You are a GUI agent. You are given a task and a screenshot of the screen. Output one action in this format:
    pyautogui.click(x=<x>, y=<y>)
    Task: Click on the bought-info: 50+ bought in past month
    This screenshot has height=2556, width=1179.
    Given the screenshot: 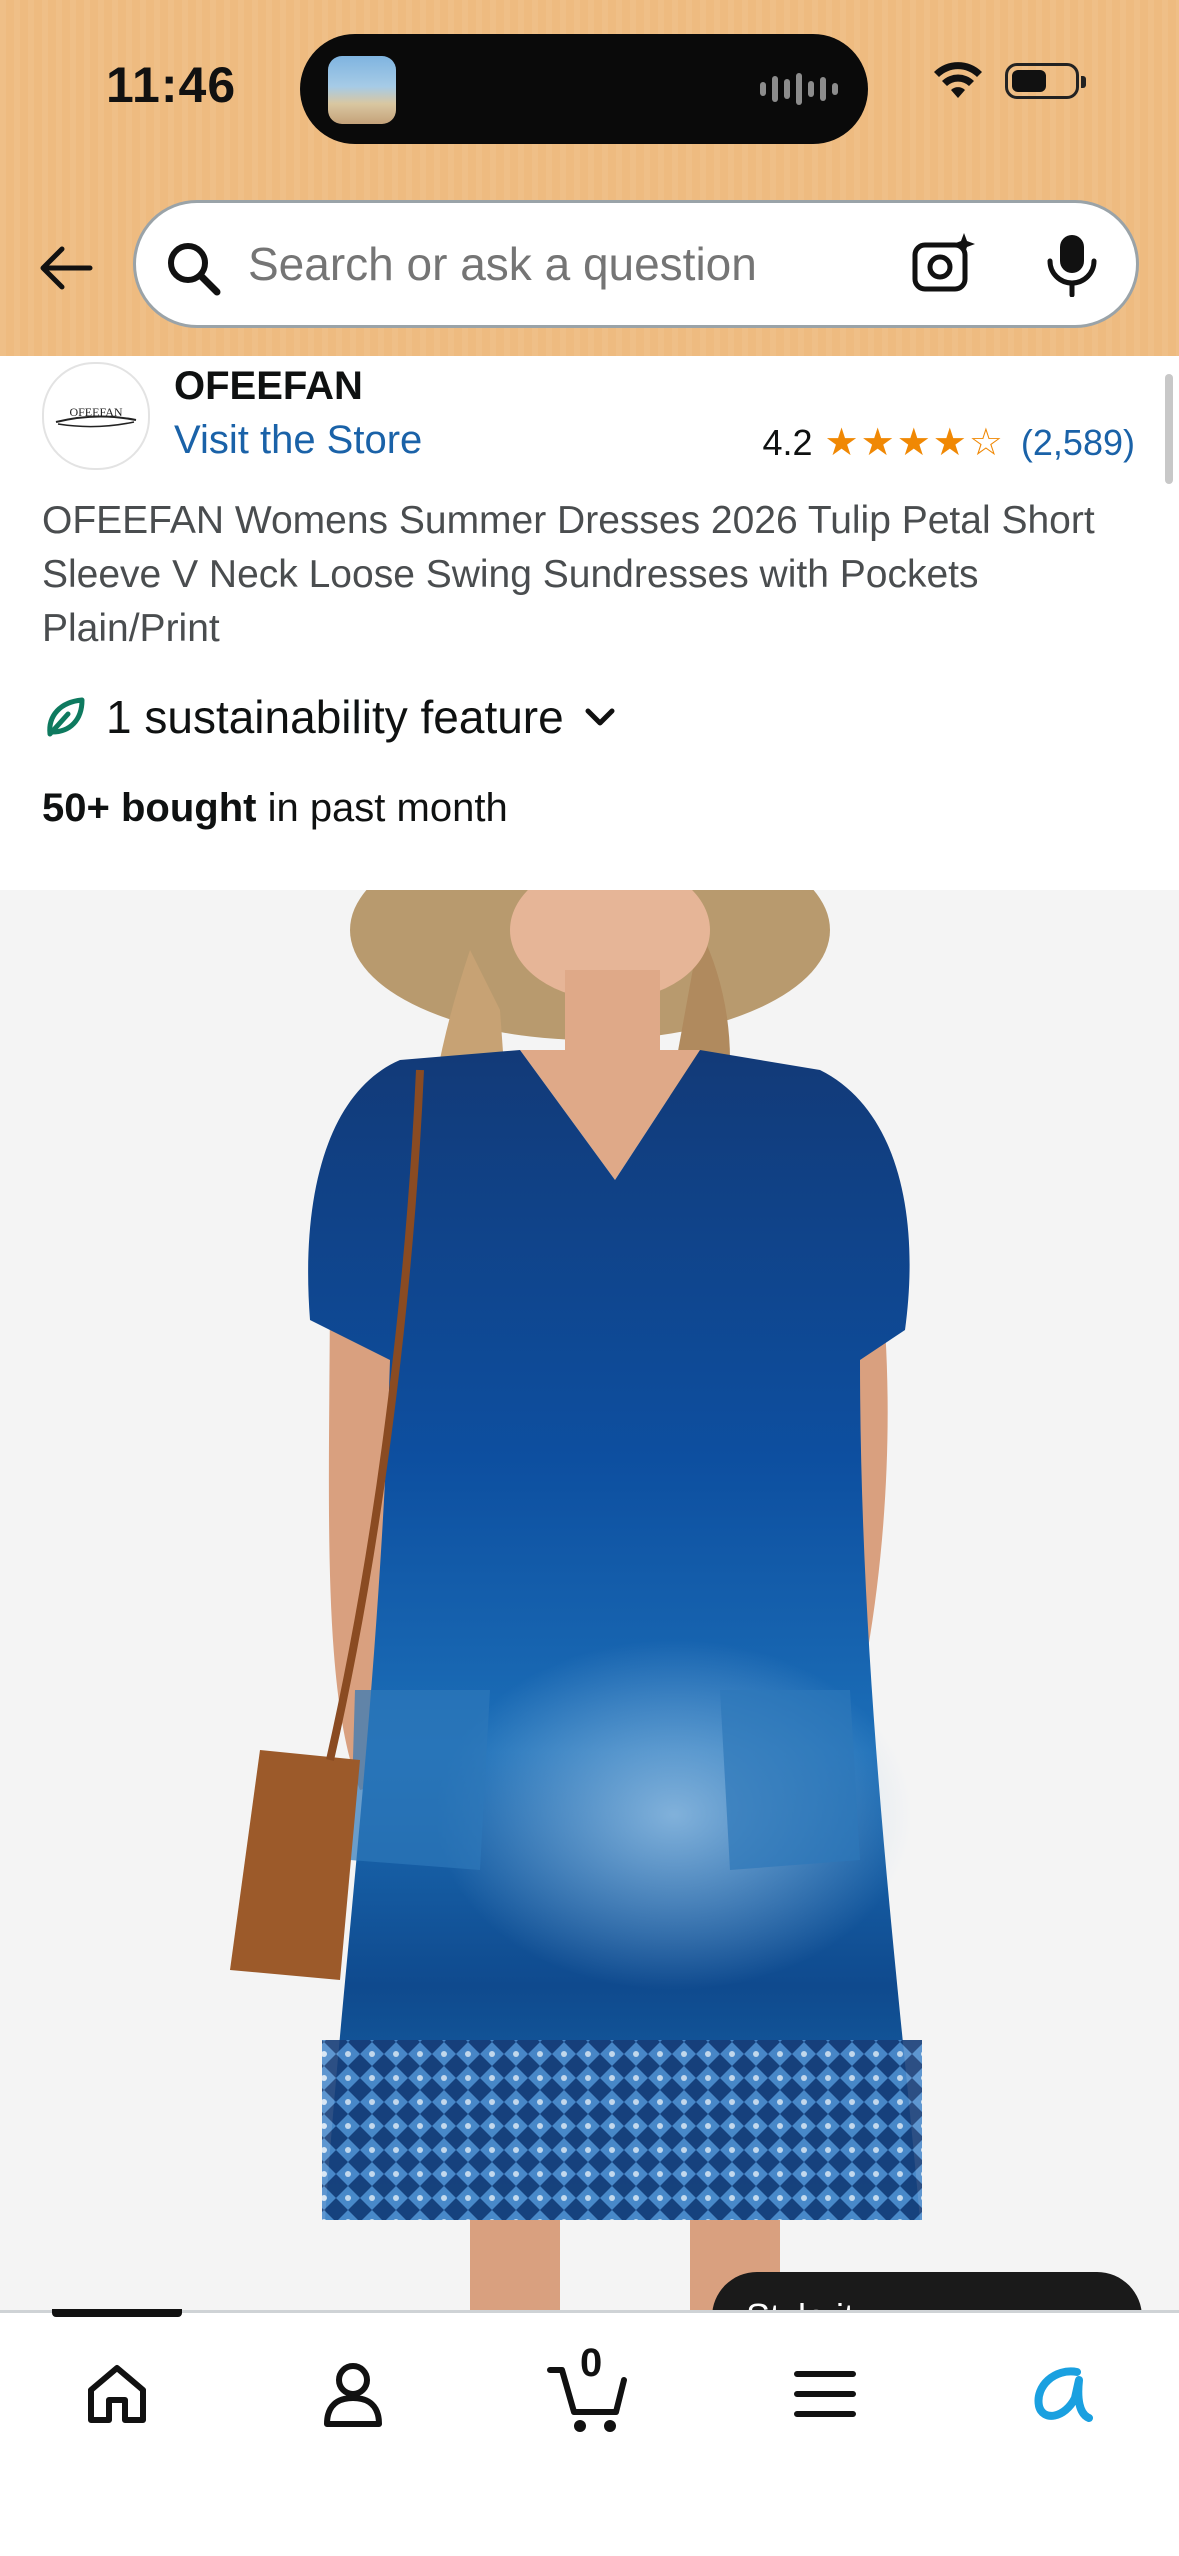 What is the action you would take?
    pyautogui.click(x=275, y=808)
    